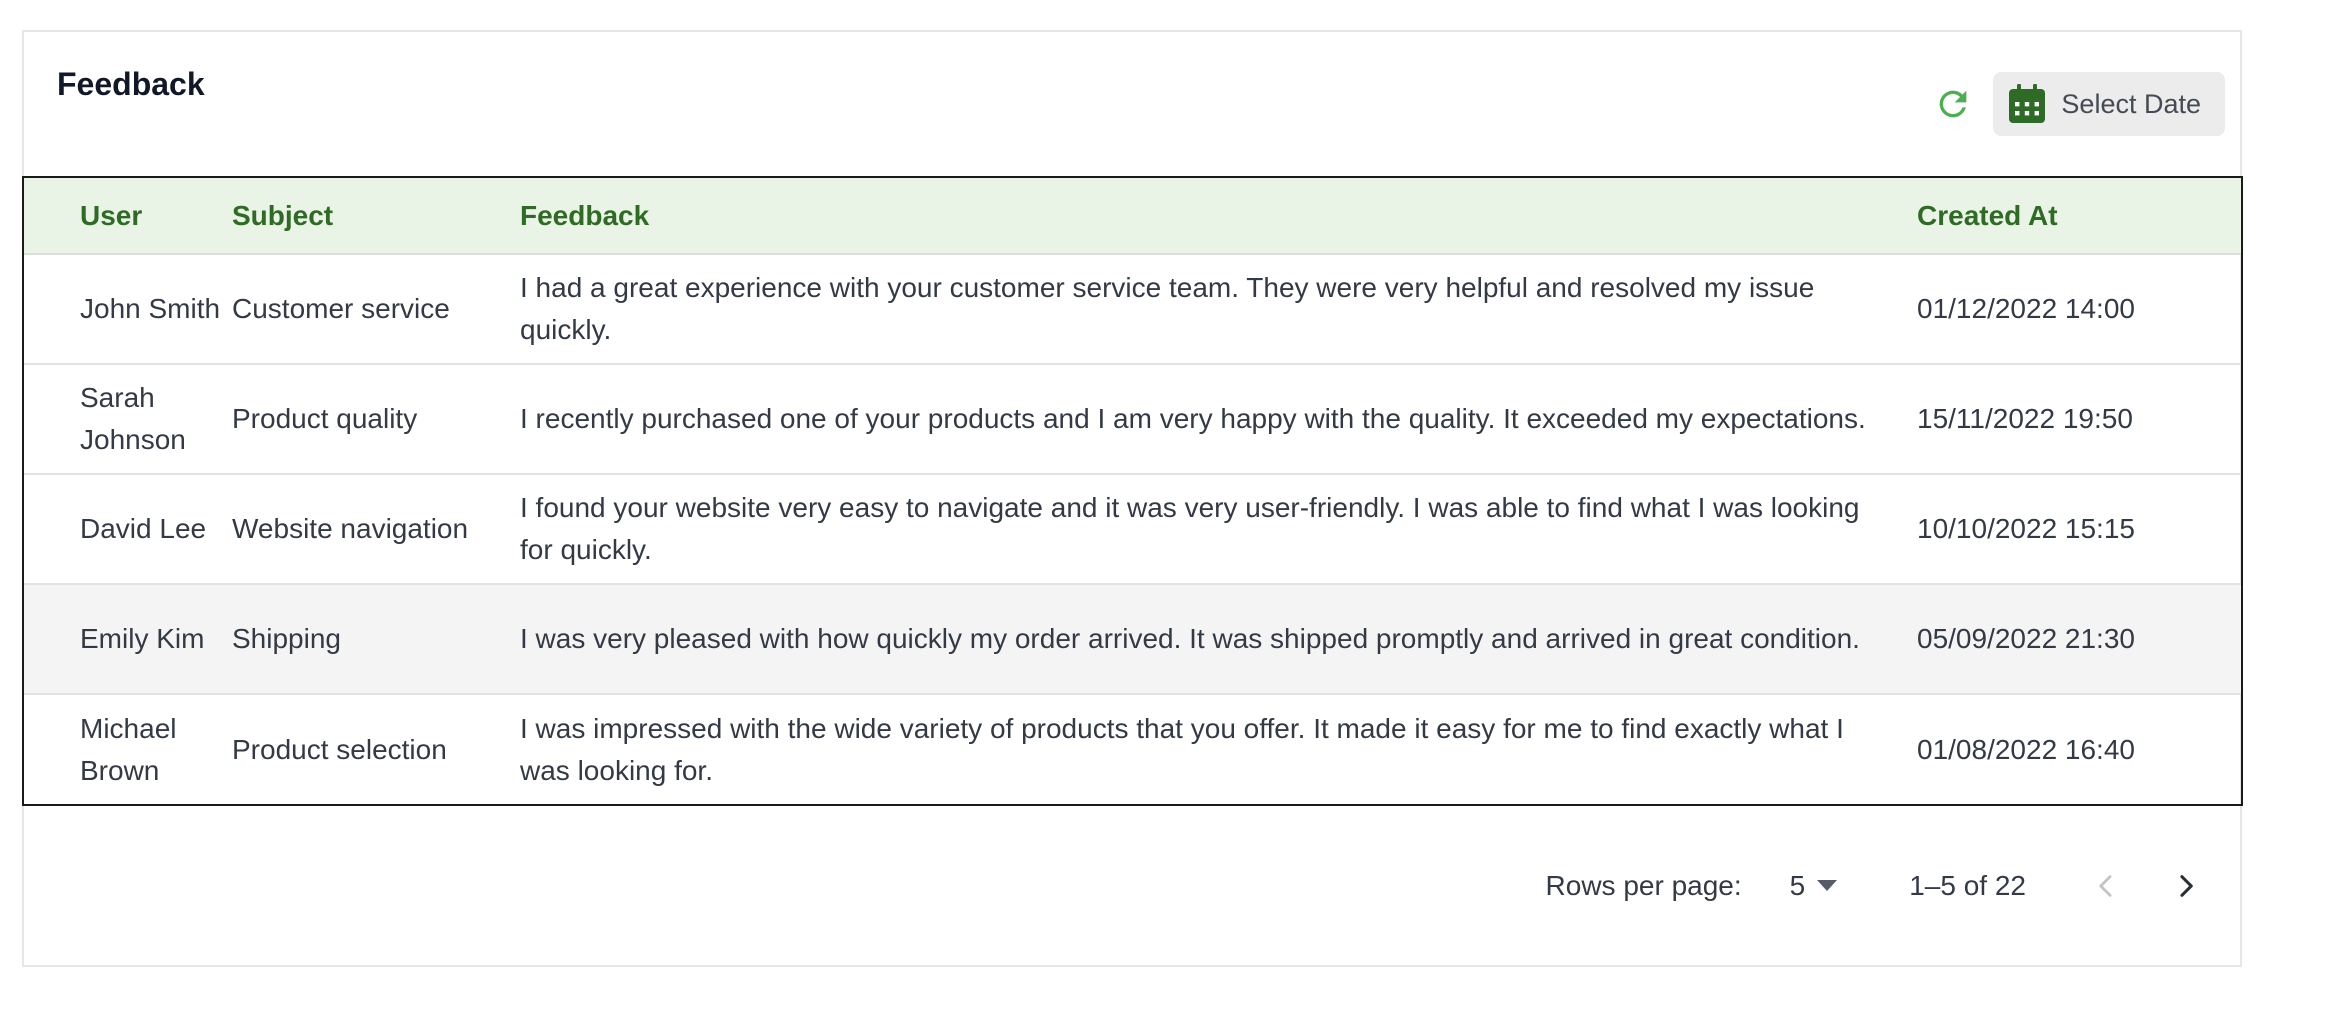 The width and height of the screenshot is (2344, 1026). Describe the element at coordinates (2079, 216) in the screenshot. I see `column-header-created-at: Created At` at that location.